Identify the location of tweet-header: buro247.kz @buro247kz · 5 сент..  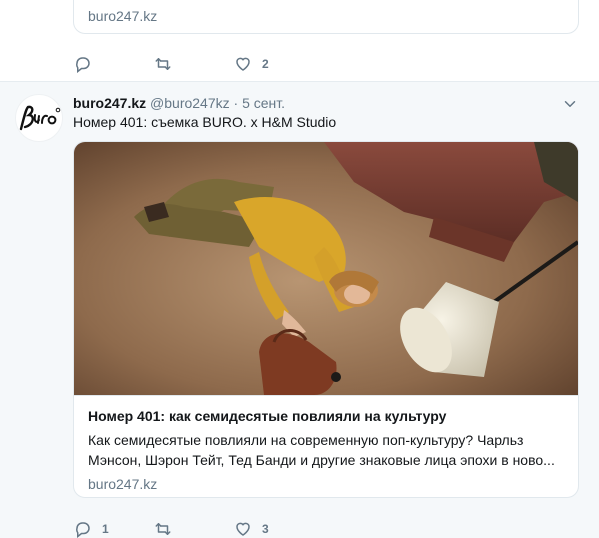
(179, 103).